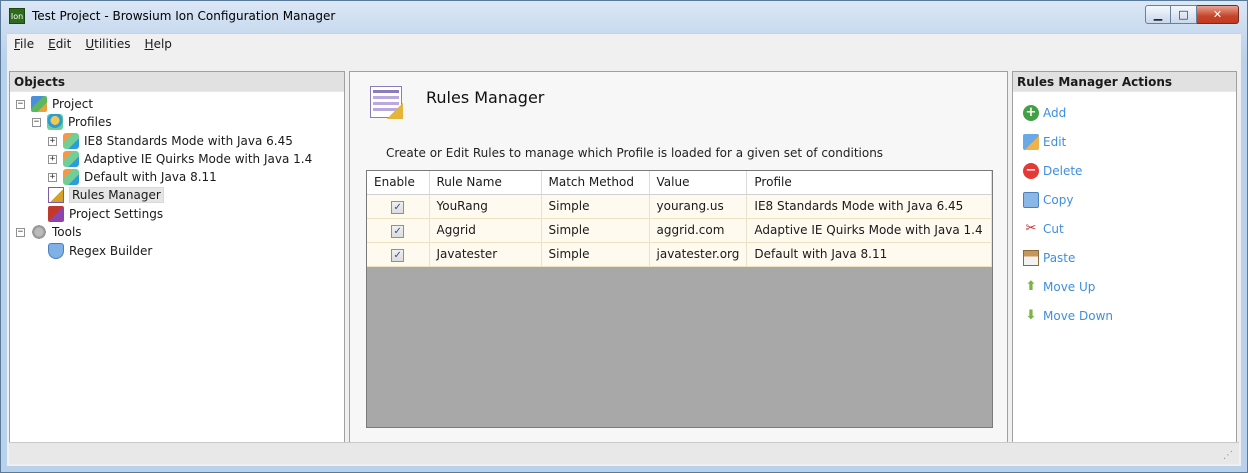 The width and height of the screenshot is (1248, 473). What do you see at coordinates (188, 141) in the screenshot?
I see `tree-label-profile: IE8 Standards Mode with Java 6.45` at bounding box center [188, 141].